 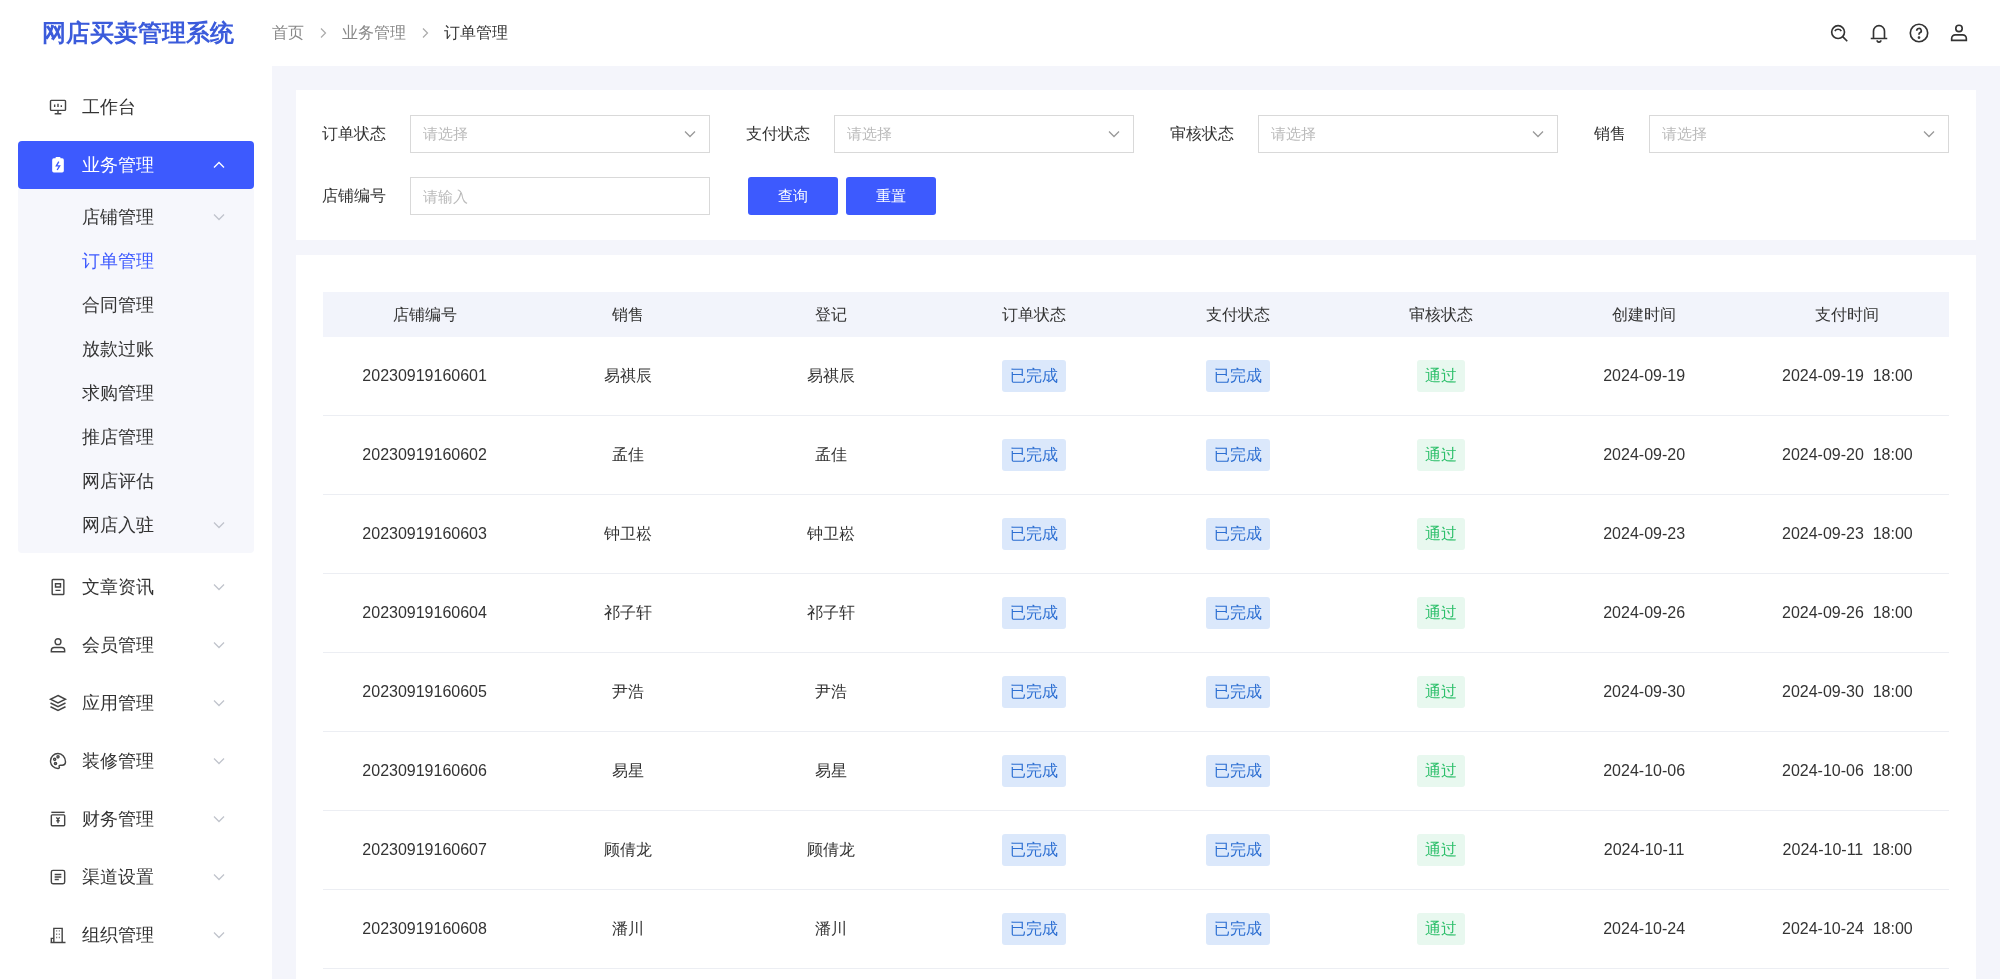 What do you see at coordinates (891, 196) in the screenshot?
I see `action-button: 重置` at bounding box center [891, 196].